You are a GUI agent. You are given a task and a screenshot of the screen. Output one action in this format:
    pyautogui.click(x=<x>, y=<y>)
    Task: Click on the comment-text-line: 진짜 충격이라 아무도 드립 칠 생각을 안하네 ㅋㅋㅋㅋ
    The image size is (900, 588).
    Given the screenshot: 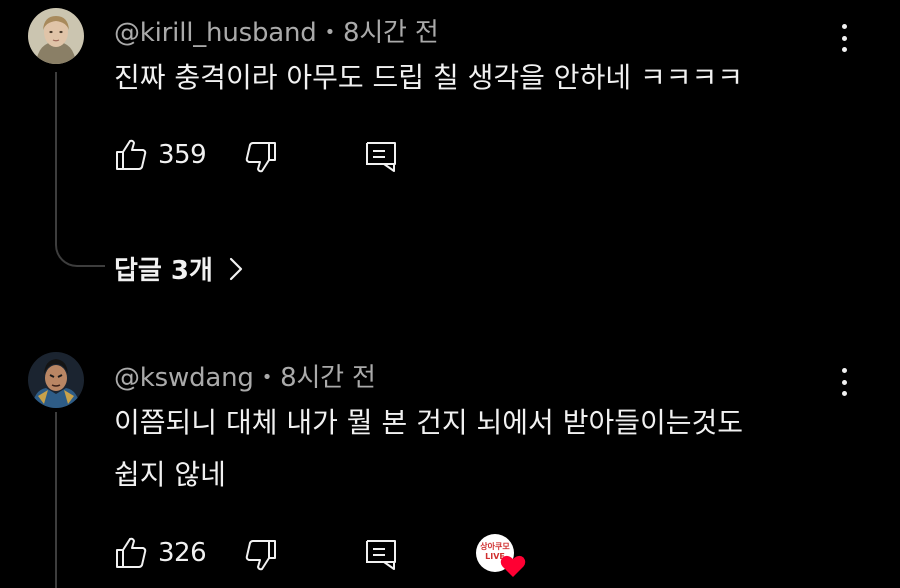 What is the action you would take?
    pyautogui.click(x=429, y=77)
    